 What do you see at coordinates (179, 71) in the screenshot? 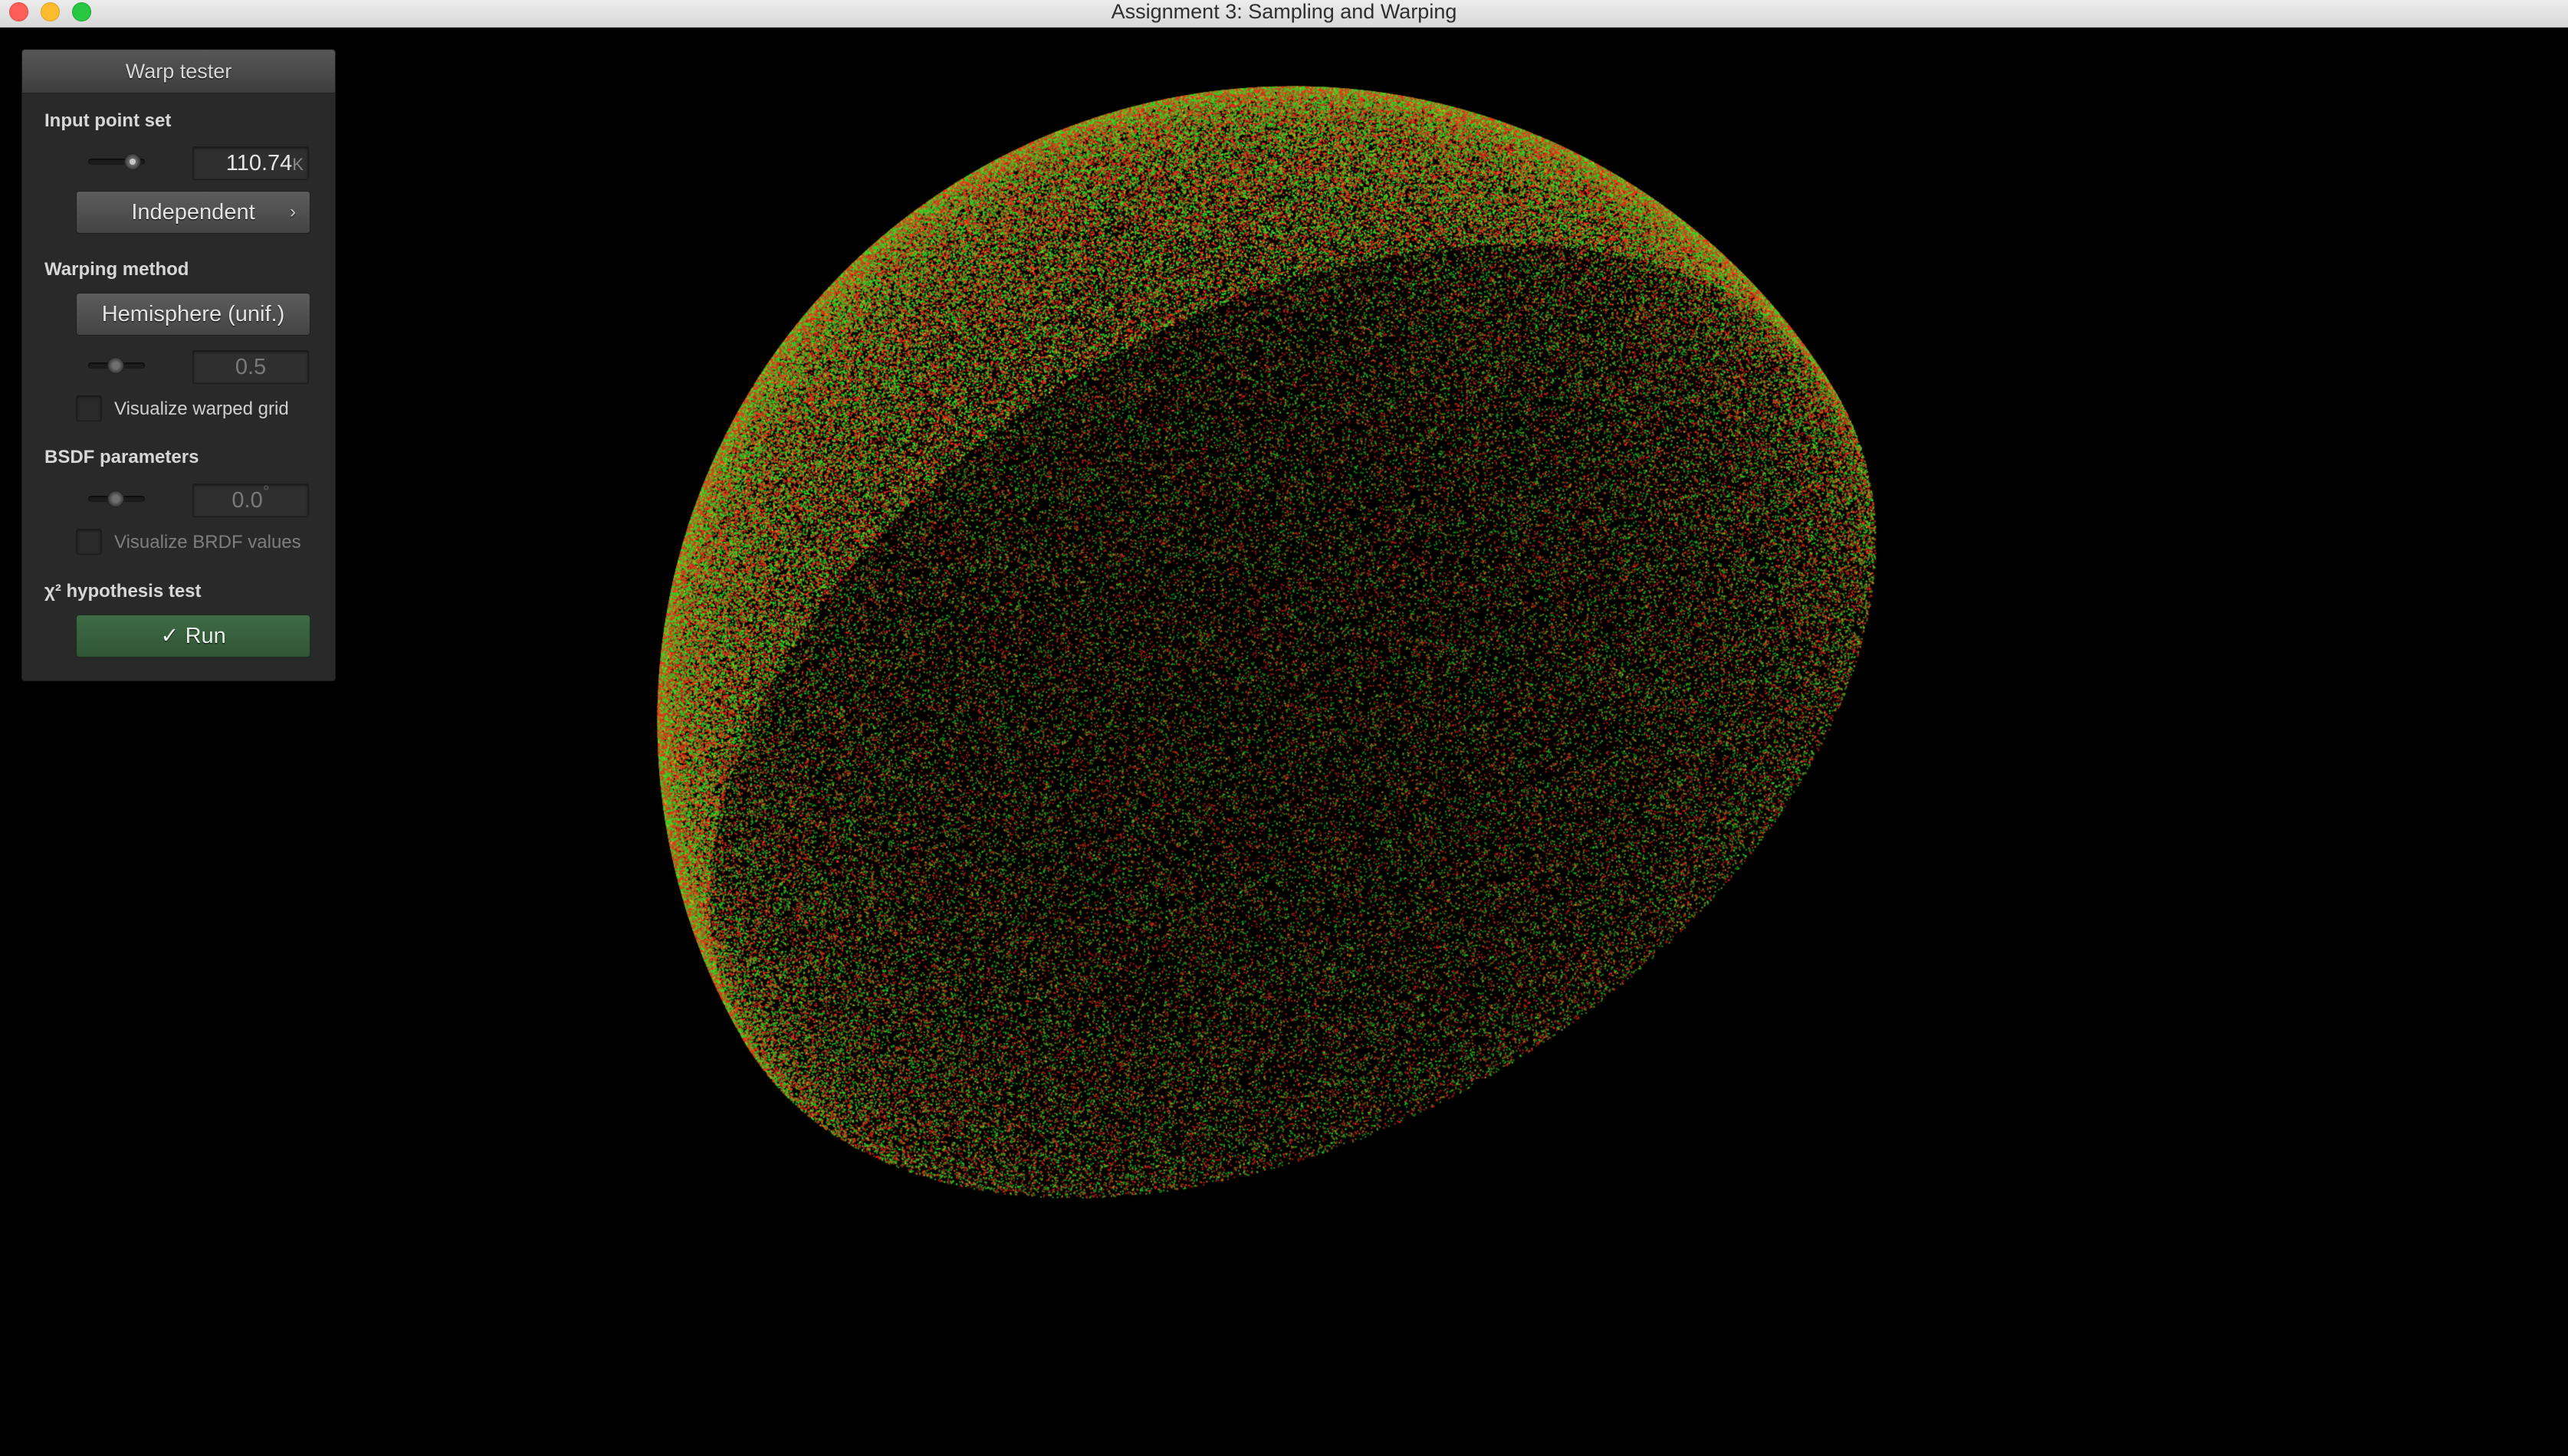
I see `panel-title: Warp tester` at bounding box center [179, 71].